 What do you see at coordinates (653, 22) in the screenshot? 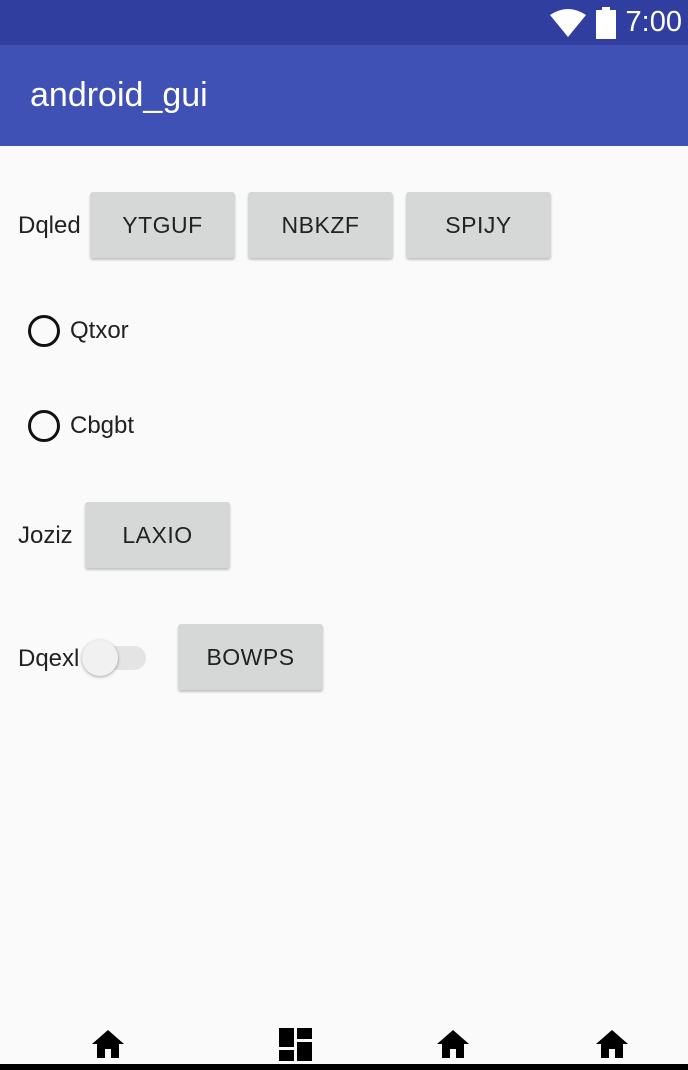
I see `clock: 7:00` at bounding box center [653, 22].